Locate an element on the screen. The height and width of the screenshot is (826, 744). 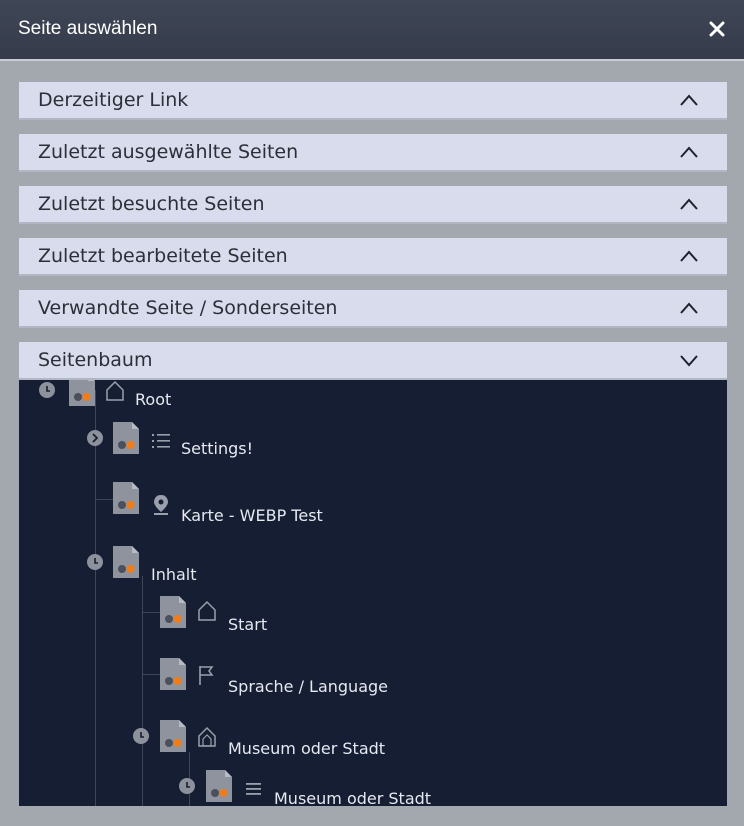
list-icon is located at coordinates (161, 441).